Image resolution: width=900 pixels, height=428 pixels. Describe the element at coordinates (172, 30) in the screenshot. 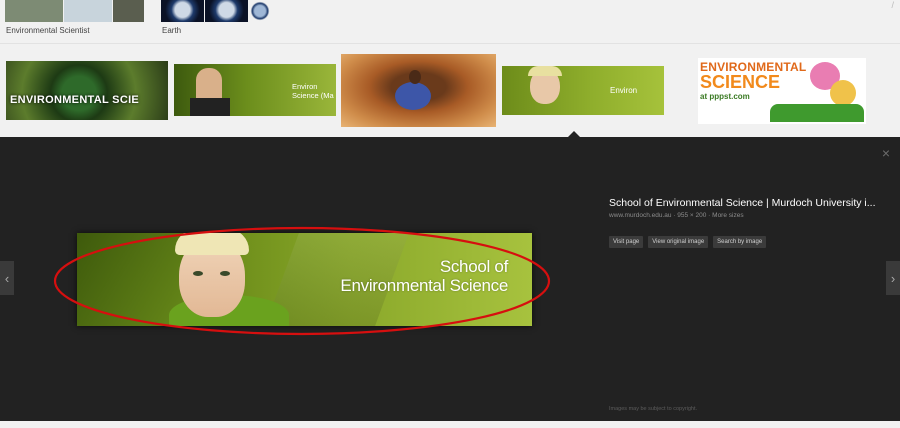

I see `related-search-label: Earth` at that location.